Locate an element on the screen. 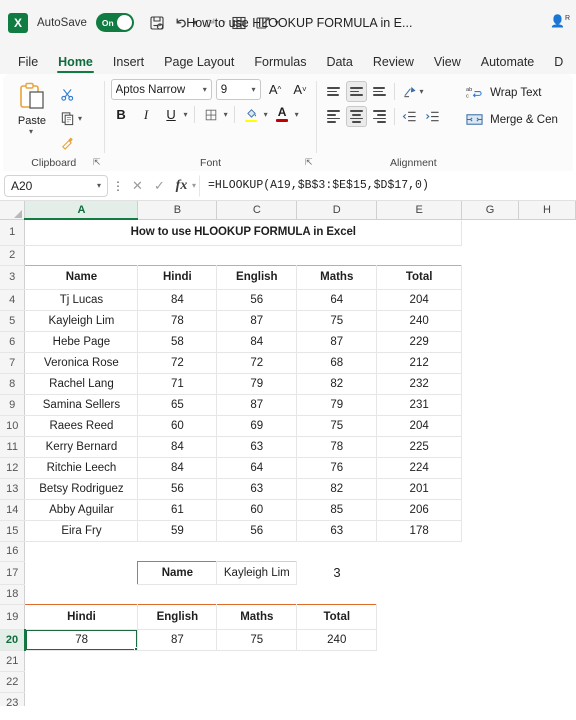 The height and width of the screenshot is (720, 576). cell-C23 is located at coordinates (256, 699).